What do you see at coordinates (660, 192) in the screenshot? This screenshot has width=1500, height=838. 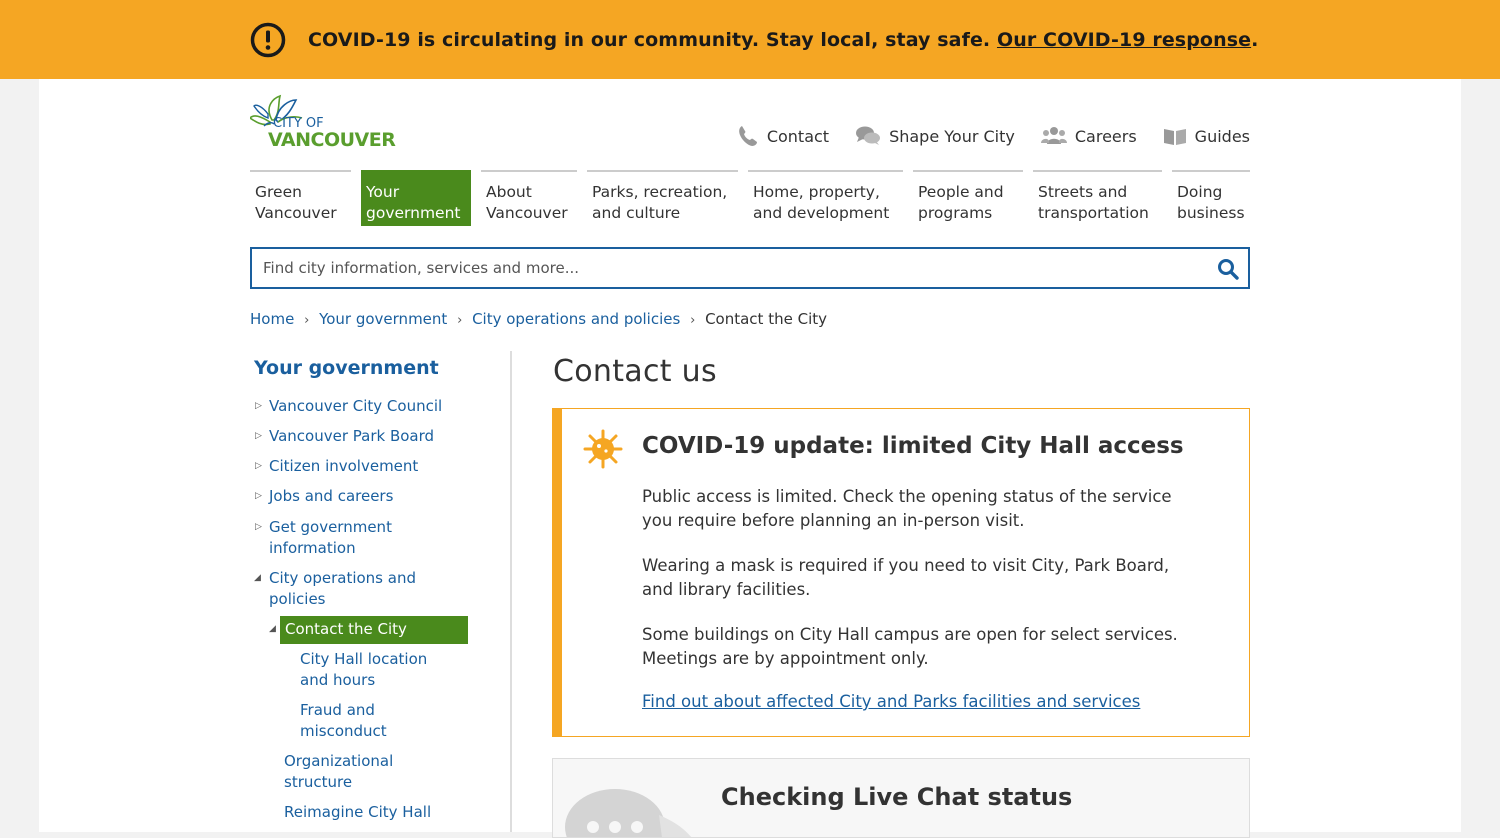 I see `nav-label-line1: Parks, recreation,` at bounding box center [660, 192].